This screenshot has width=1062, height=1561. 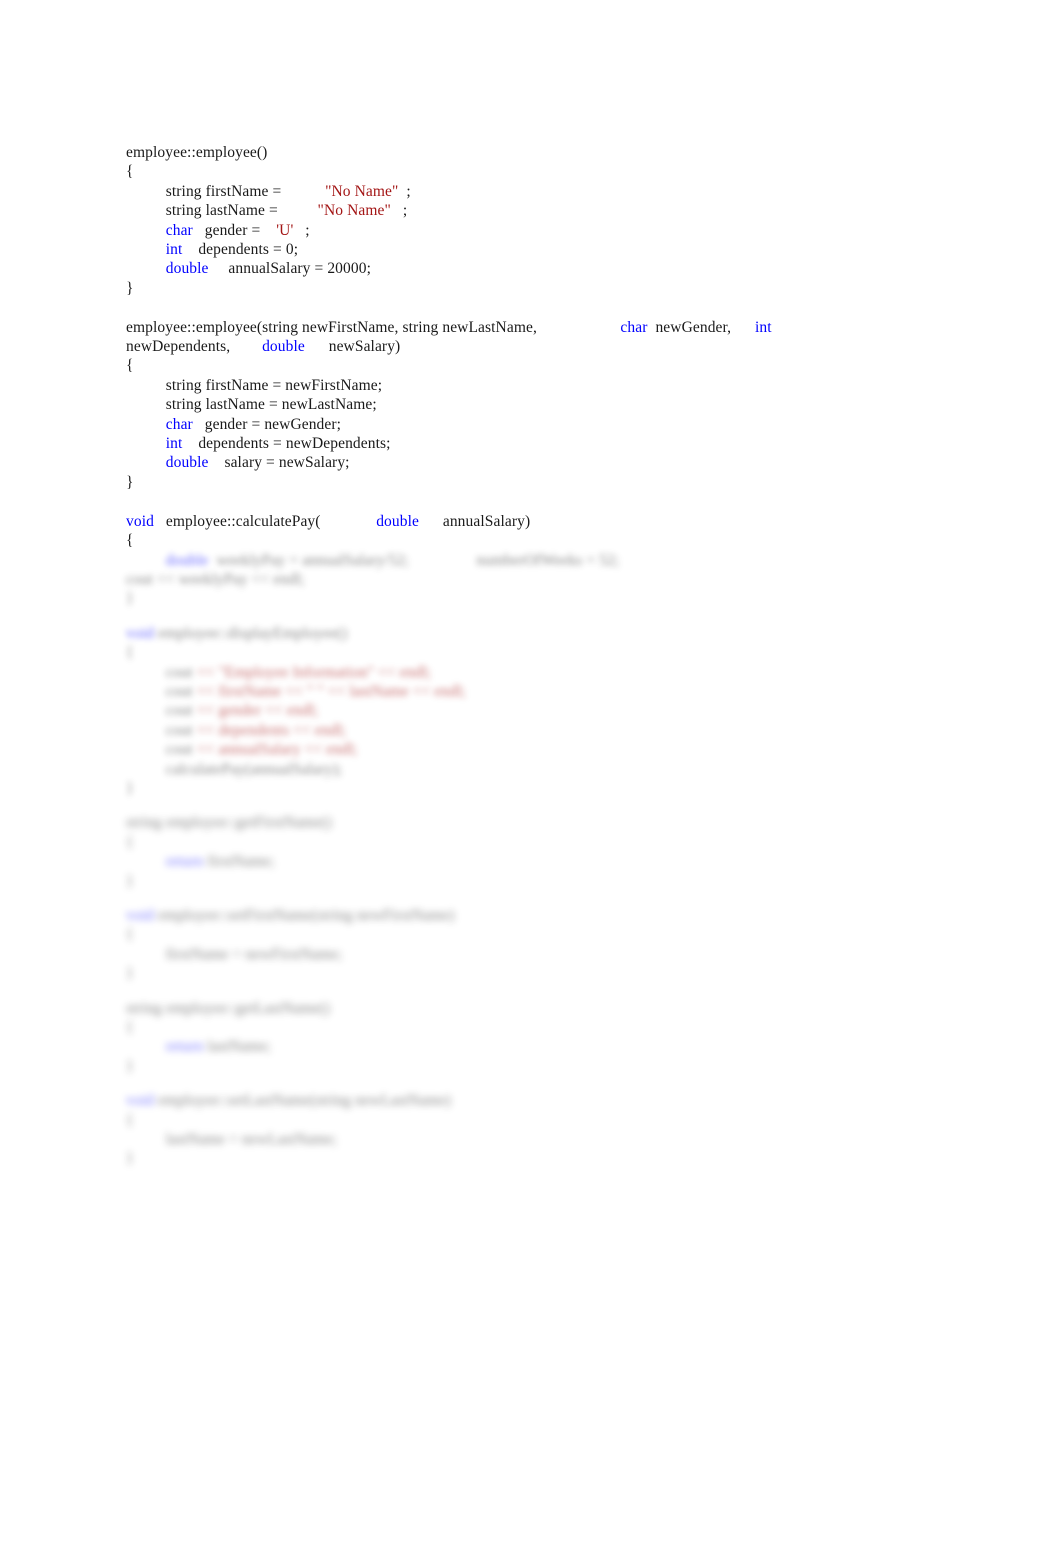 I want to click on default-ctor-signature-text: employee::employee(), so click(x=197, y=152).